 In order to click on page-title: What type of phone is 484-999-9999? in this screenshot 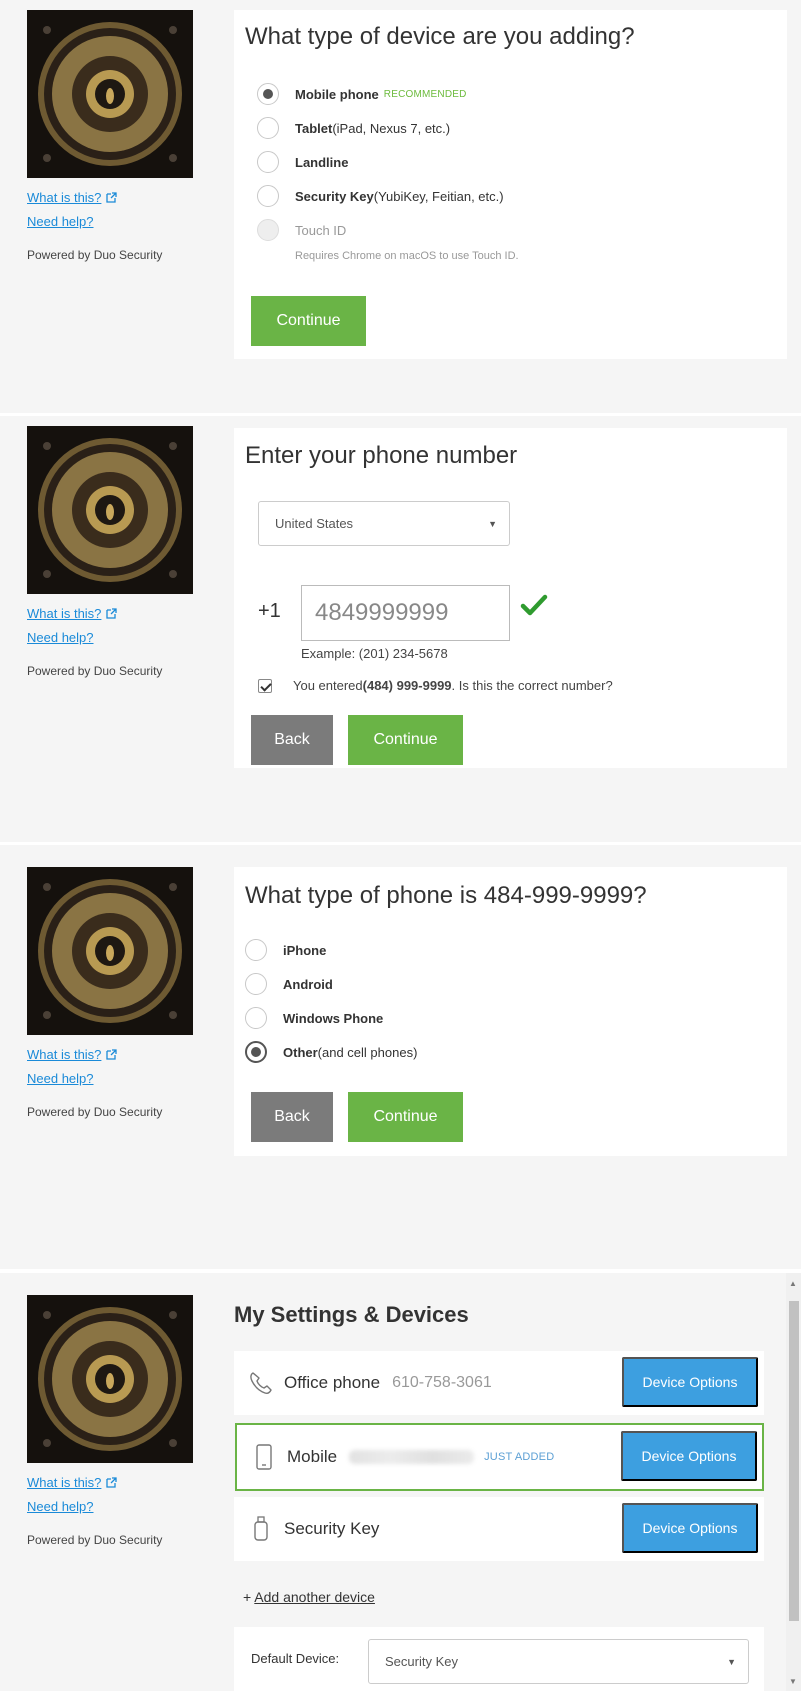, I will do `click(446, 895)`.